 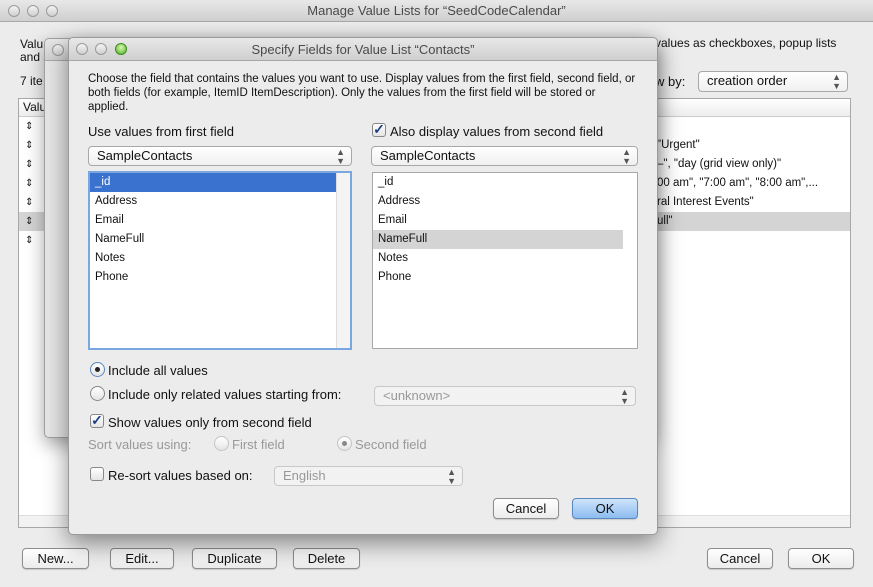 I want to click on view-by-value: creation order, so click(x=747, y=80).